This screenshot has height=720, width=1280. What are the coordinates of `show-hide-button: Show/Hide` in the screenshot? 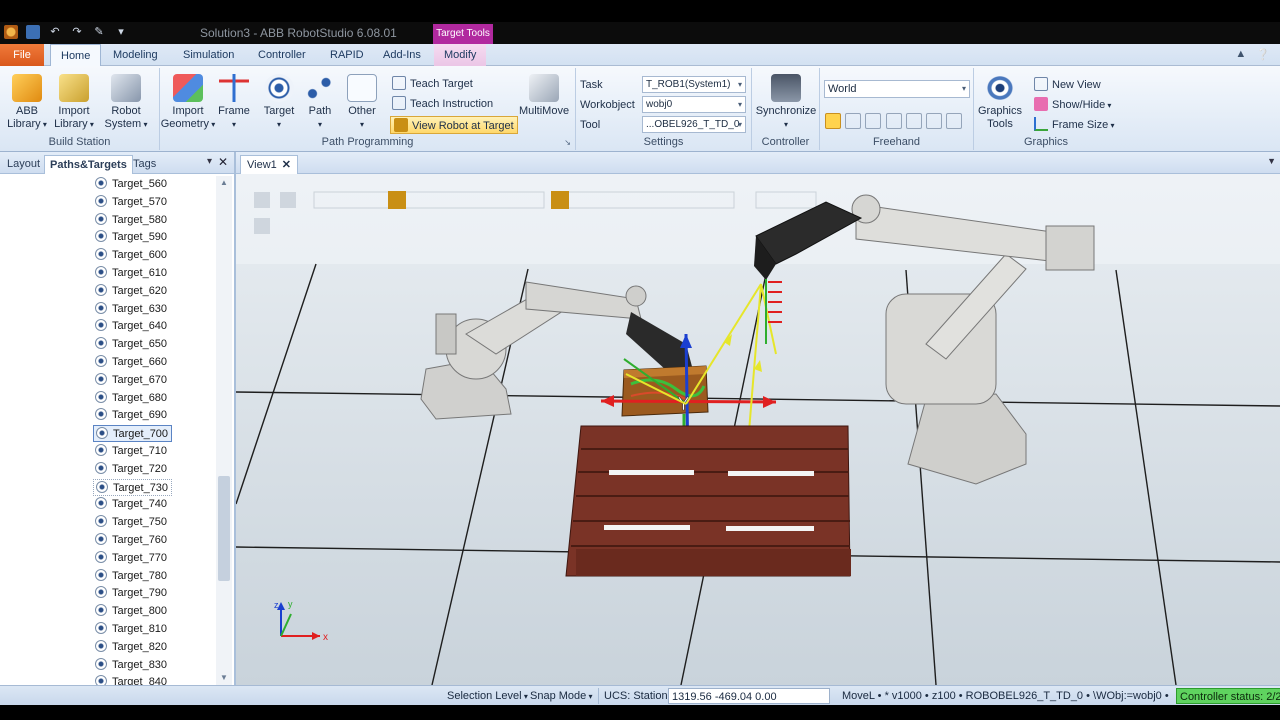 It's located at (1072, 105).